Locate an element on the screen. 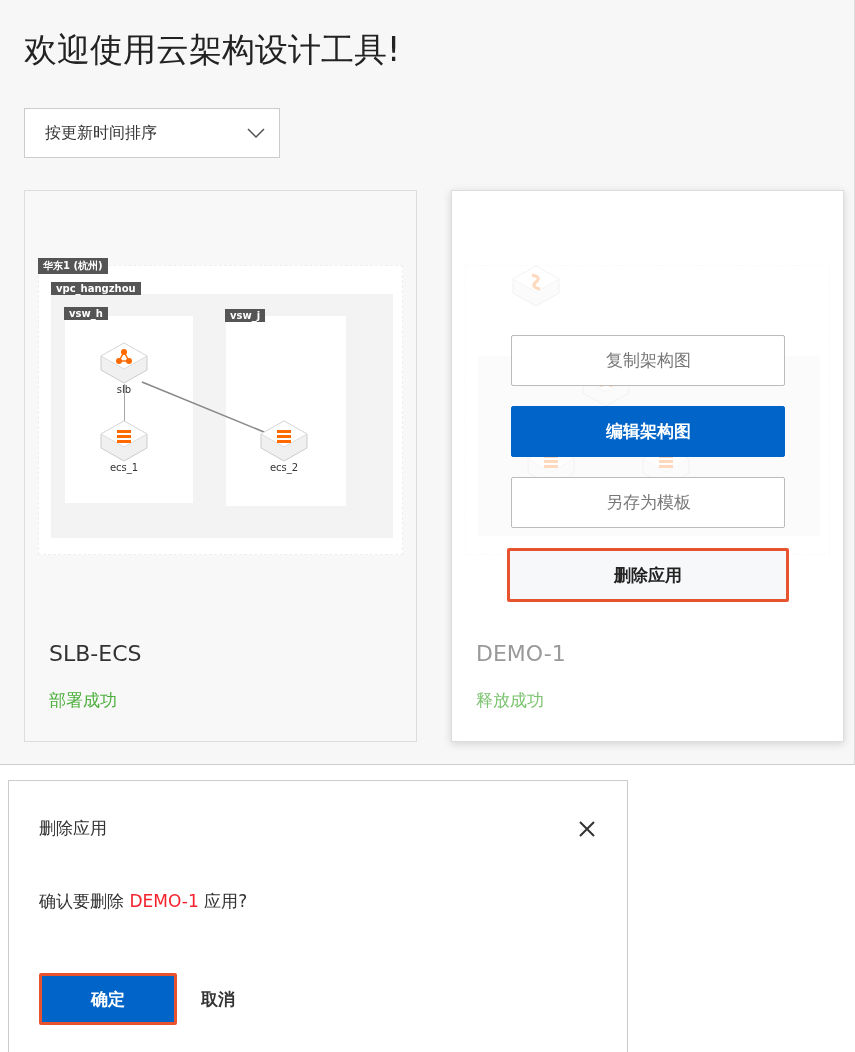  vswitch-tag: vsw_h is located at coordinates (86, 313).